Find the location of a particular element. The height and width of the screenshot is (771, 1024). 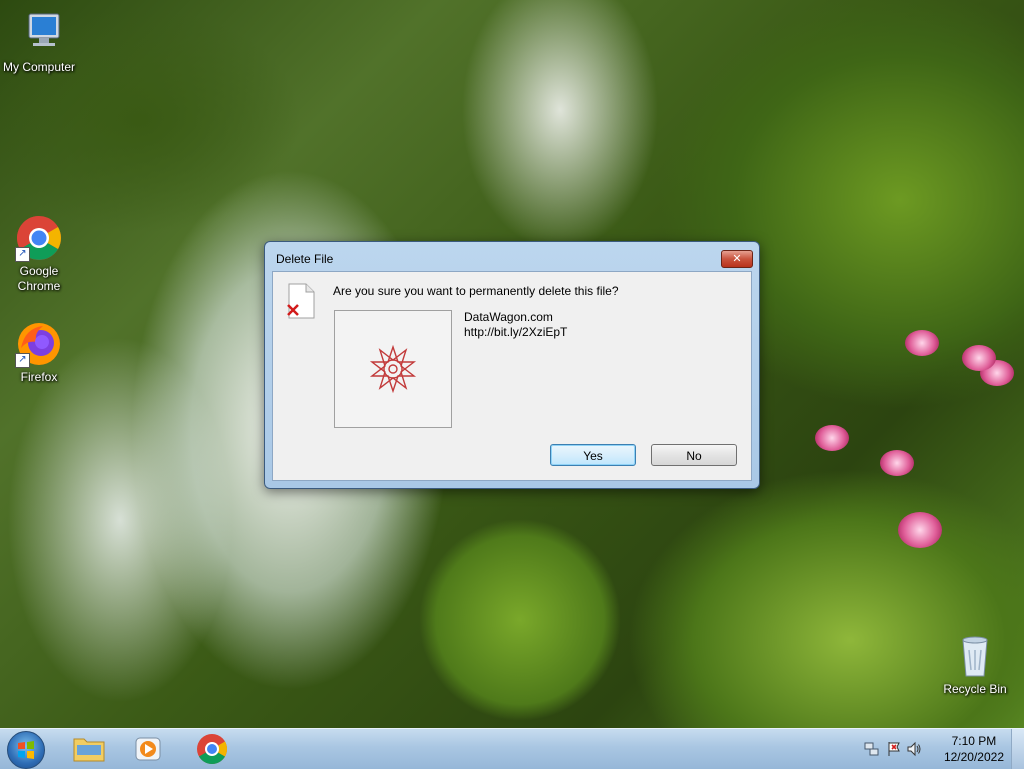

volume-icon is located at coordinates (914, 749).